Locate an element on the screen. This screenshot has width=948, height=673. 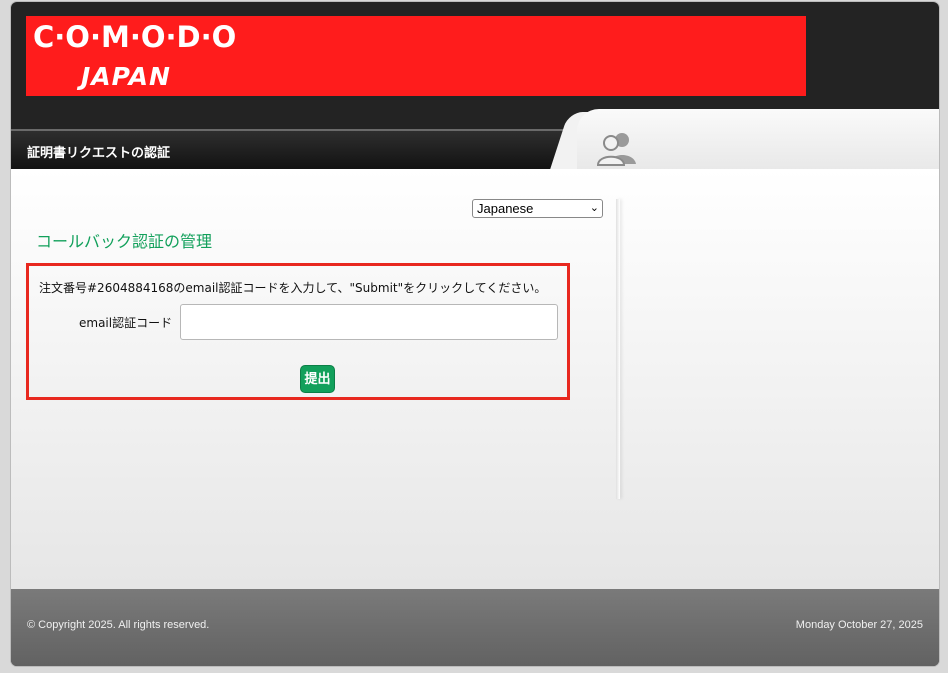
page-title: 証明書リクエストの認証 is located at coordinates (99, 153).